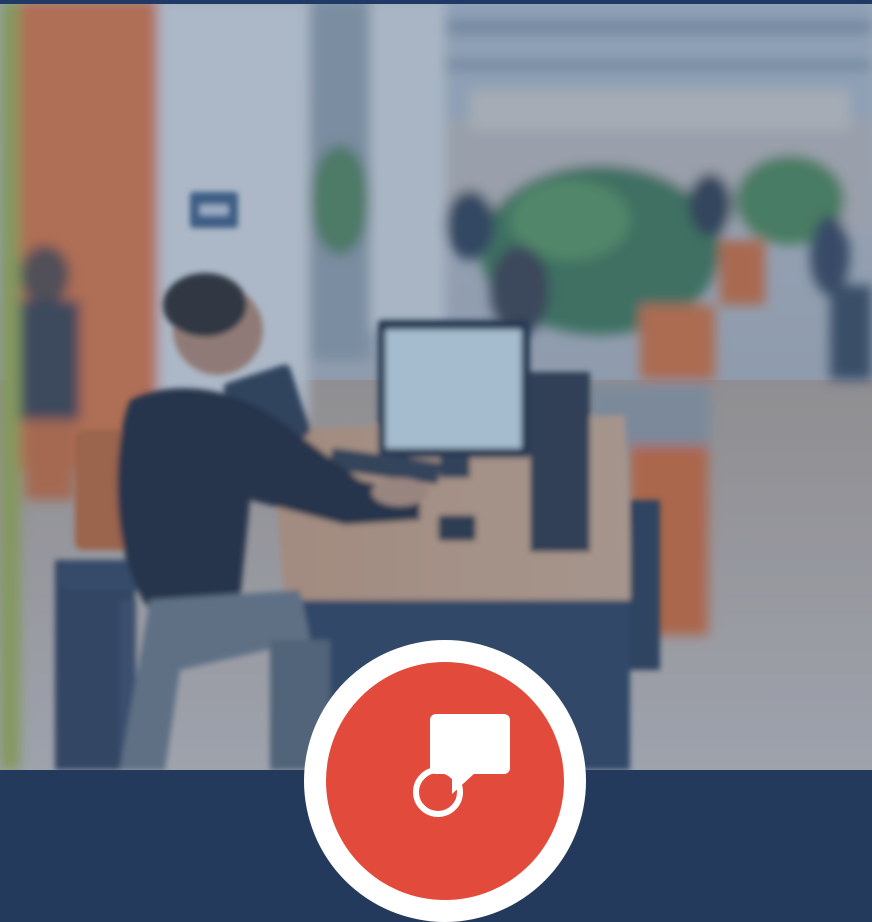  What do you see at coordinates (461, 765) in the screenshot?
I see `chat-bubbles-icon` at bounding box center [461, 765].